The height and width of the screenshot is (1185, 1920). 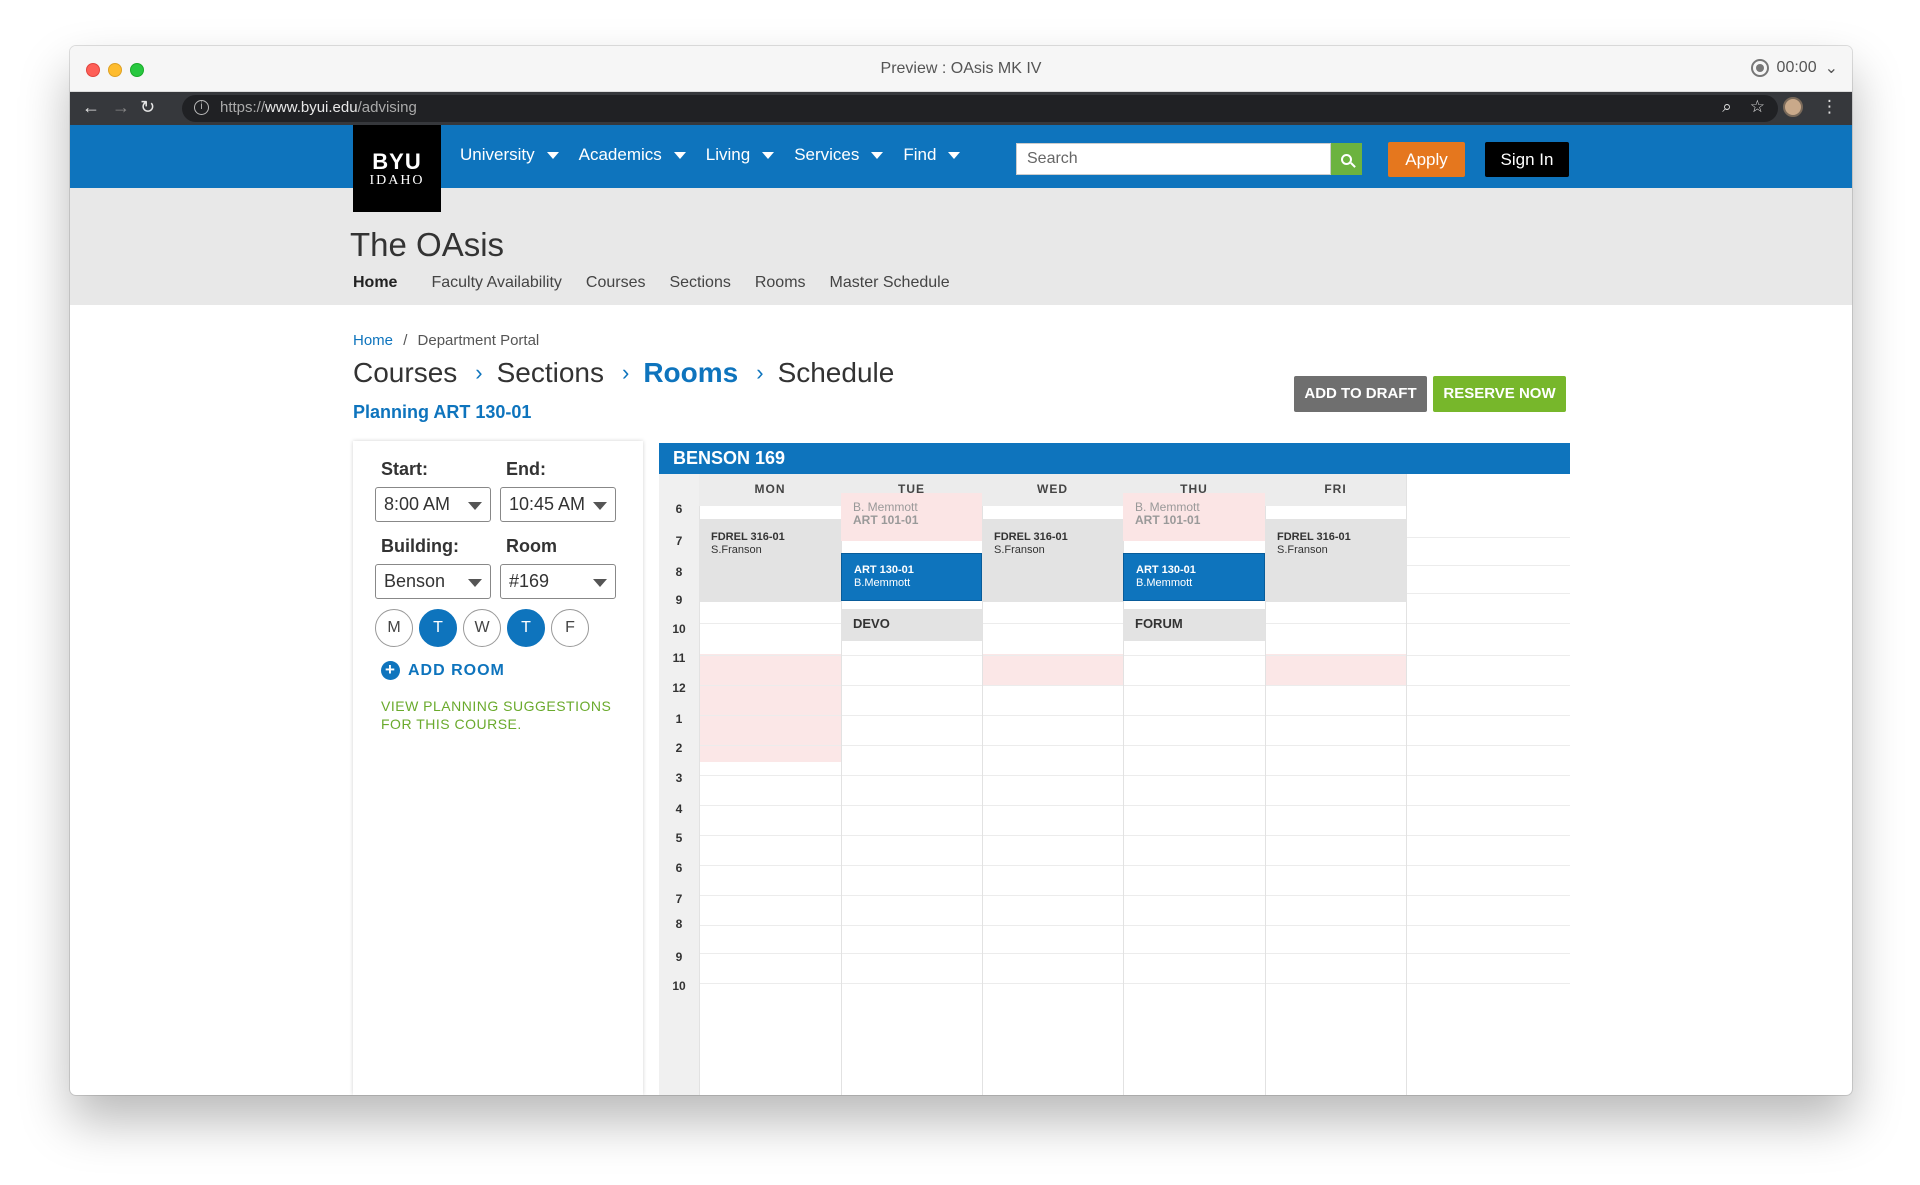 I want to click on app-title: The OAsis, so click(x=427, y=244).